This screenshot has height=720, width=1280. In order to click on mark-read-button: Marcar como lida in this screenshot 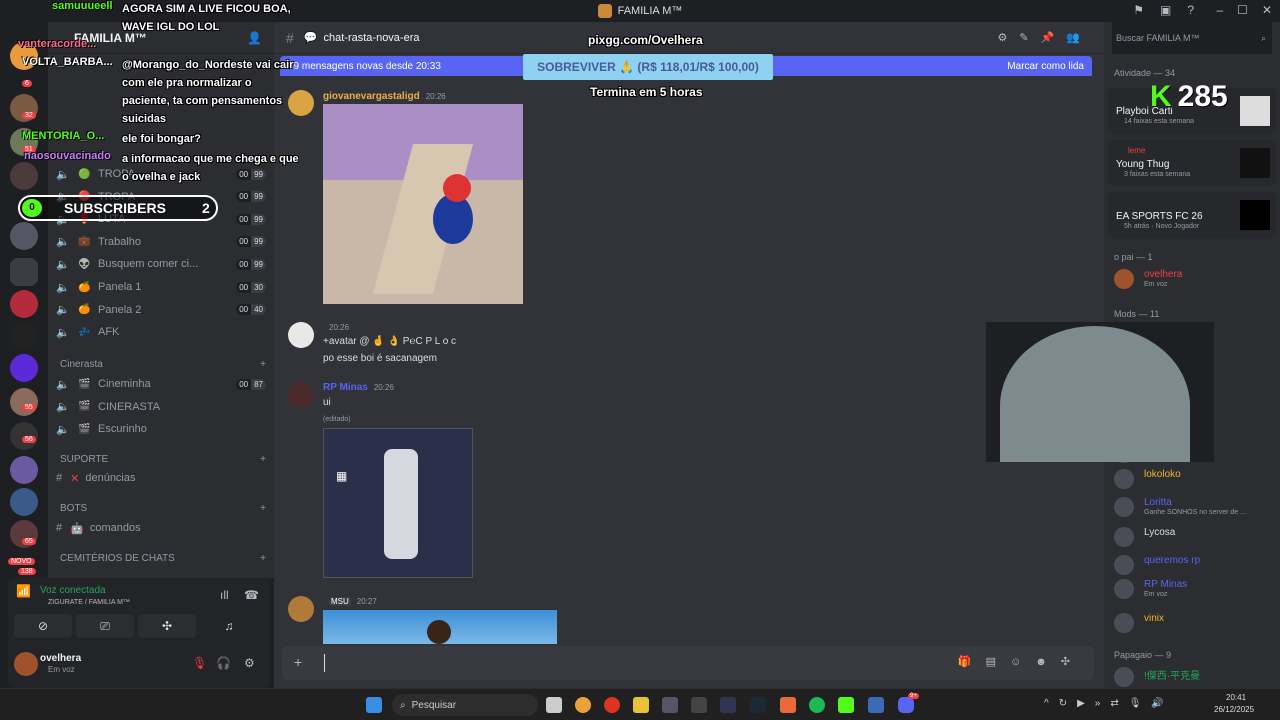, I will do `click(1045, 66)`.